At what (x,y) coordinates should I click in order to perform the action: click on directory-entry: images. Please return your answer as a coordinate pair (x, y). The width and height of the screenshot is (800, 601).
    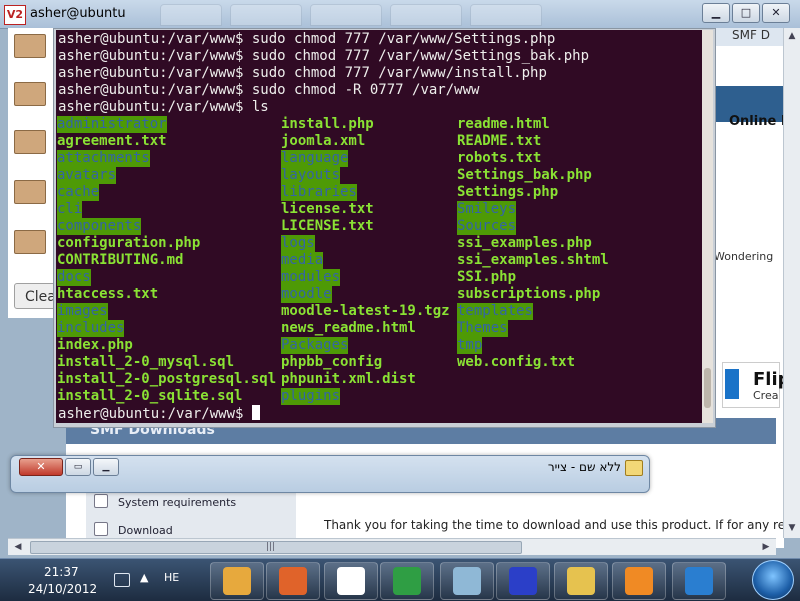
    Looking at the image, I should click on (82, 311).